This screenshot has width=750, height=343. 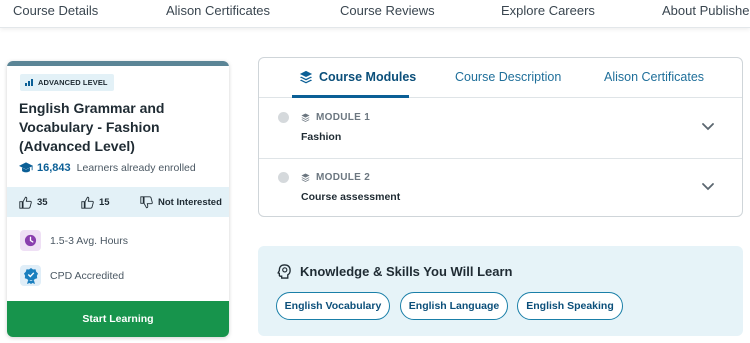 What do you see at coordinates (118, 202) in the screenshot?
I see `ratings-bar: 35 15 Not Interested` at bounding box center [118, 202].